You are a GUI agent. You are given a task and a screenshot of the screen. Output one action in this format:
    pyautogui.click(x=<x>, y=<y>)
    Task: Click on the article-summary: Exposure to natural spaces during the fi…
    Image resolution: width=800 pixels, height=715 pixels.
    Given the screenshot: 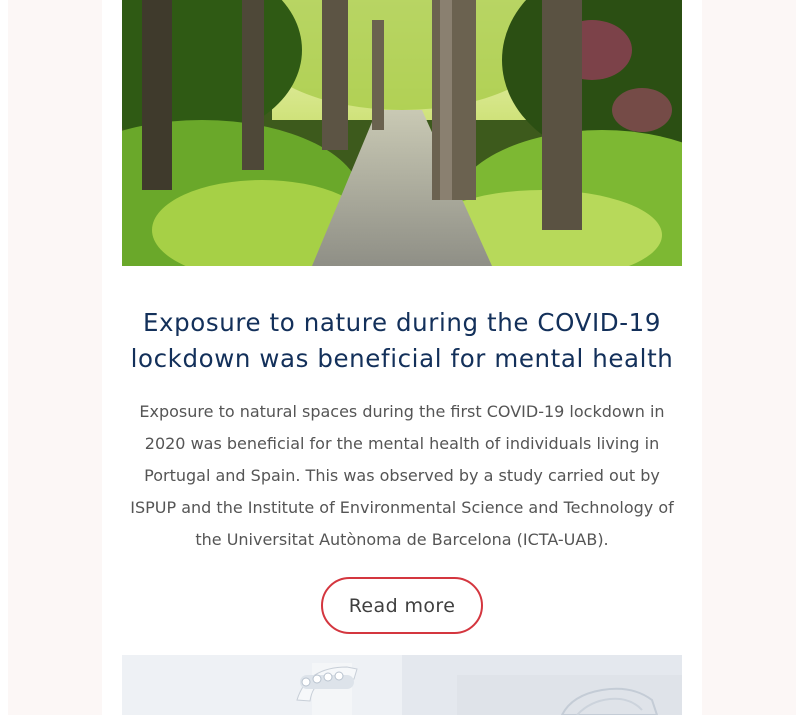 What is the action you would take?
    pyautogui.click(x=402, y=475)
    